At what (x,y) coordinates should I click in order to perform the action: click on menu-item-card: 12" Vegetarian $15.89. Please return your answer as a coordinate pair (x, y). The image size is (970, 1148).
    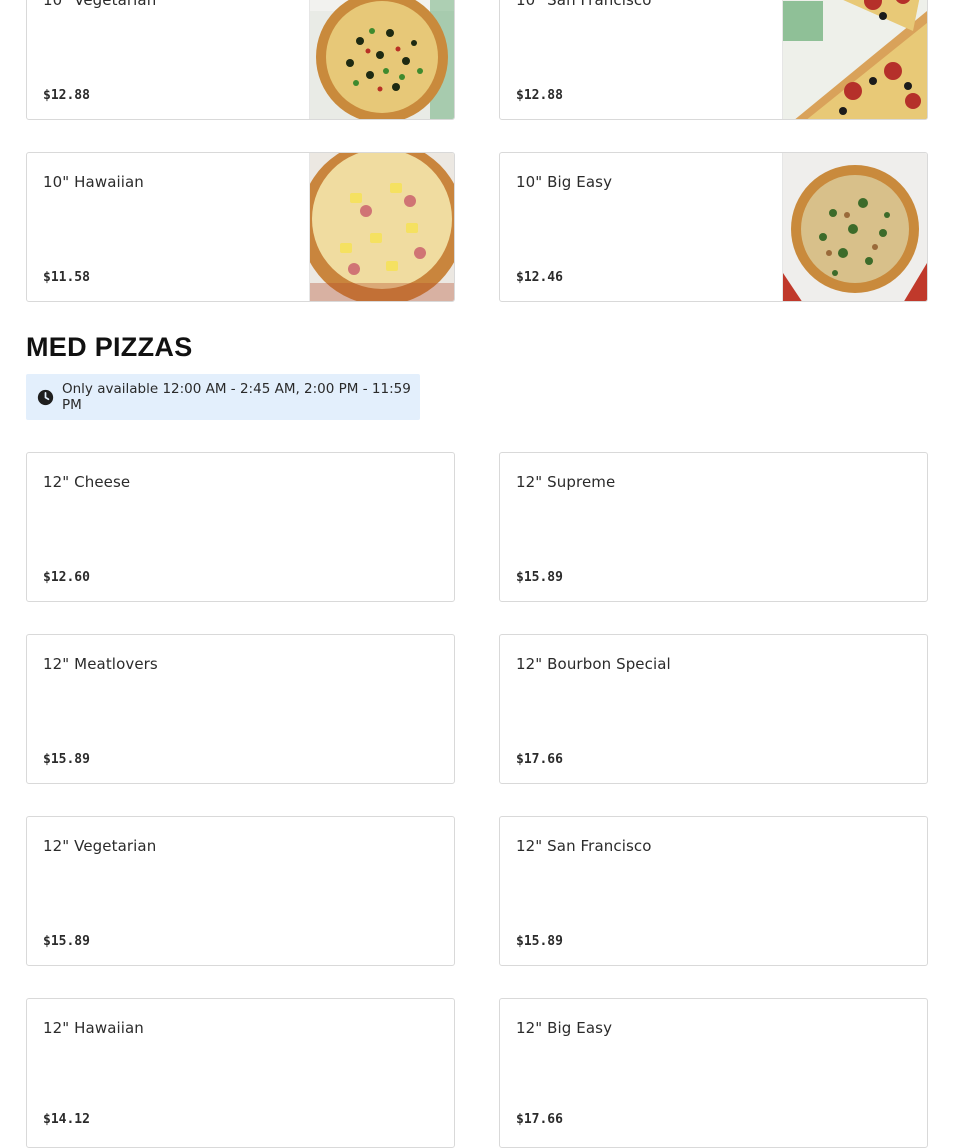
    Looking at the image, I should click on (240, 891).